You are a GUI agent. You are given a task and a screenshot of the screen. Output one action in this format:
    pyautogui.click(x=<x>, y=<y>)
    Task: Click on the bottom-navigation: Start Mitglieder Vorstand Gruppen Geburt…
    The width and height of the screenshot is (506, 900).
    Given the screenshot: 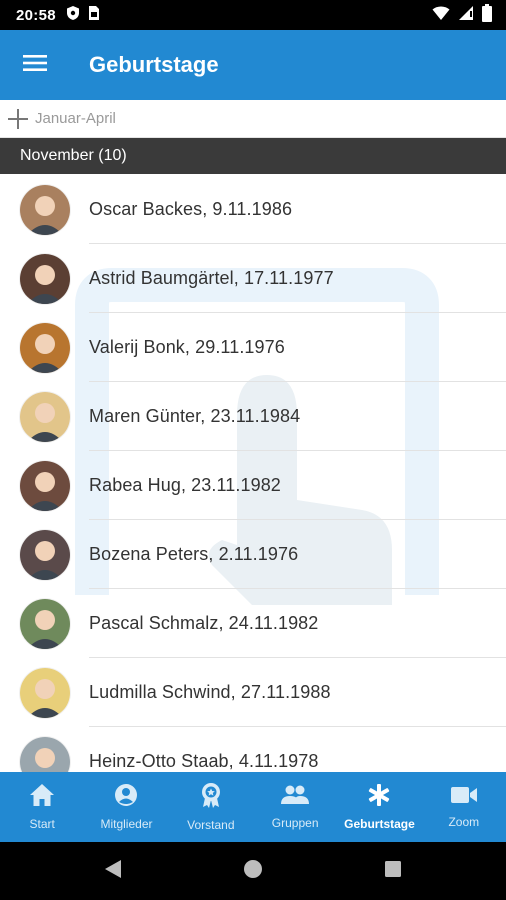 What is the action you would take?
    pyautogui.click(x=253, y=807)
    